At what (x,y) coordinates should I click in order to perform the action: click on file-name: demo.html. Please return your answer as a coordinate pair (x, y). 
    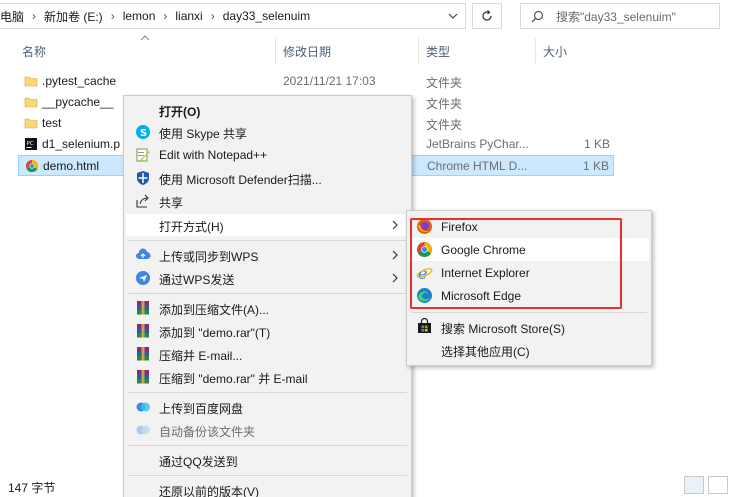
    Looking at the image, I should click on (71, 166).